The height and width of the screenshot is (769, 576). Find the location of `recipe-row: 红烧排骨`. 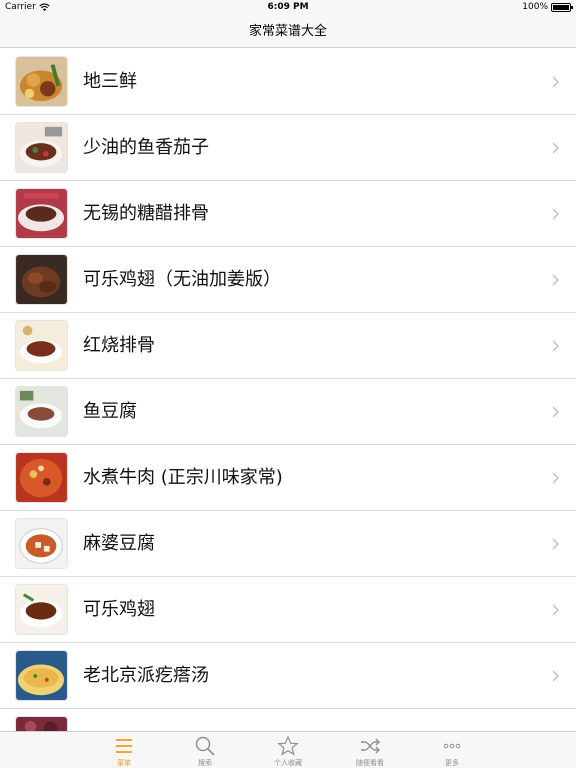

recipe-row: 红烧排骨 is located at coordinates (288, 346).